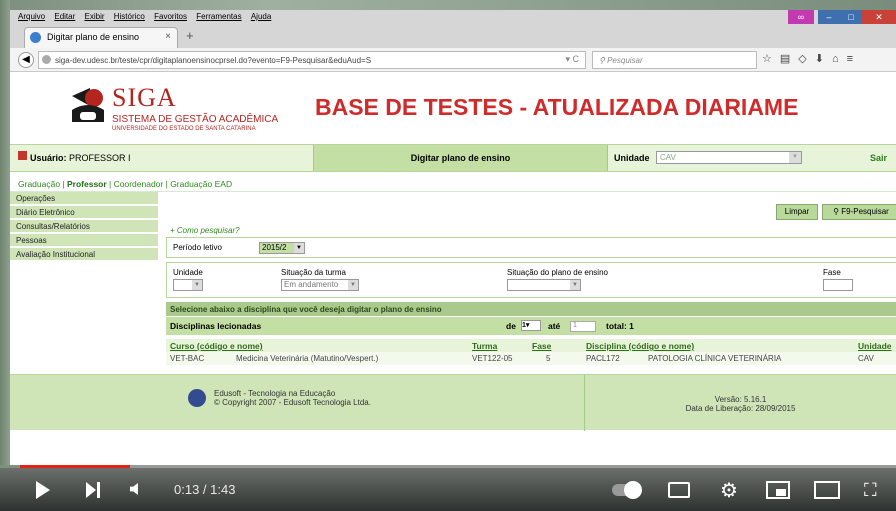 The image size is (896, 511). I want to click on search-button: ⚲ F9-Pesquisar, so click(859, 212).